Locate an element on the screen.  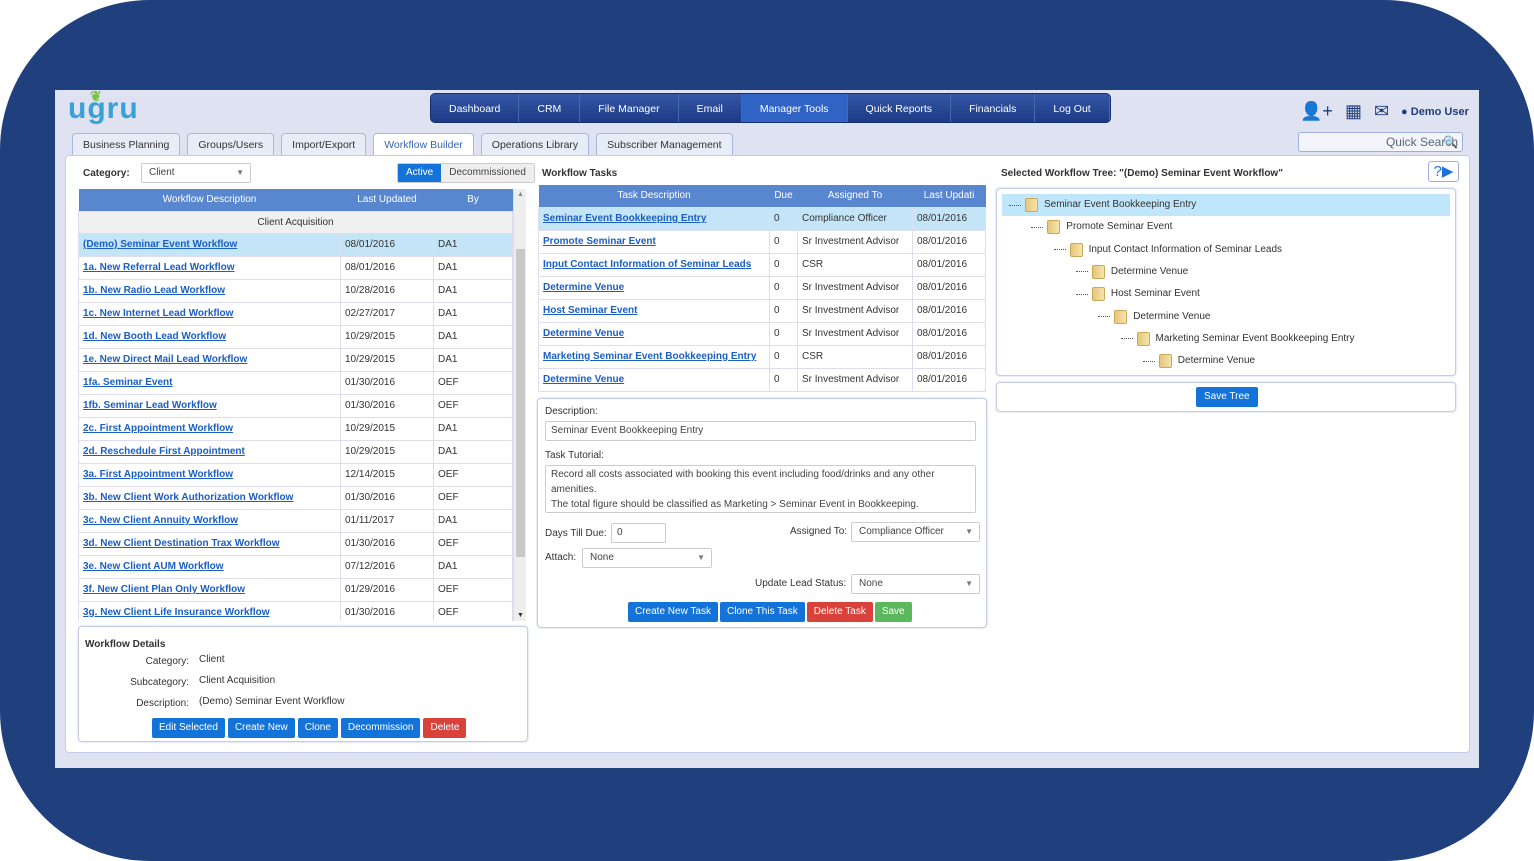
tab-operations-library: Operations Library is located at coordinates (535, 144).